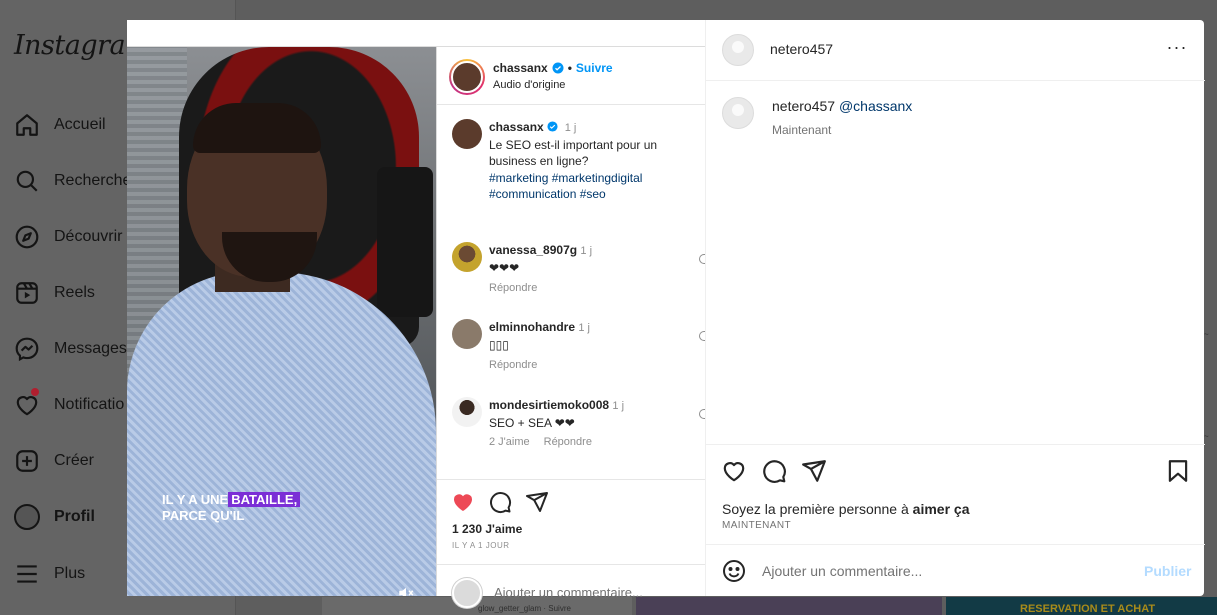 This screenshot has width=1217, height=615. What do you see at coordinates (571, 479) in the screenshot?
I see `reel-actions-divider` at bounding box center [571, 479].